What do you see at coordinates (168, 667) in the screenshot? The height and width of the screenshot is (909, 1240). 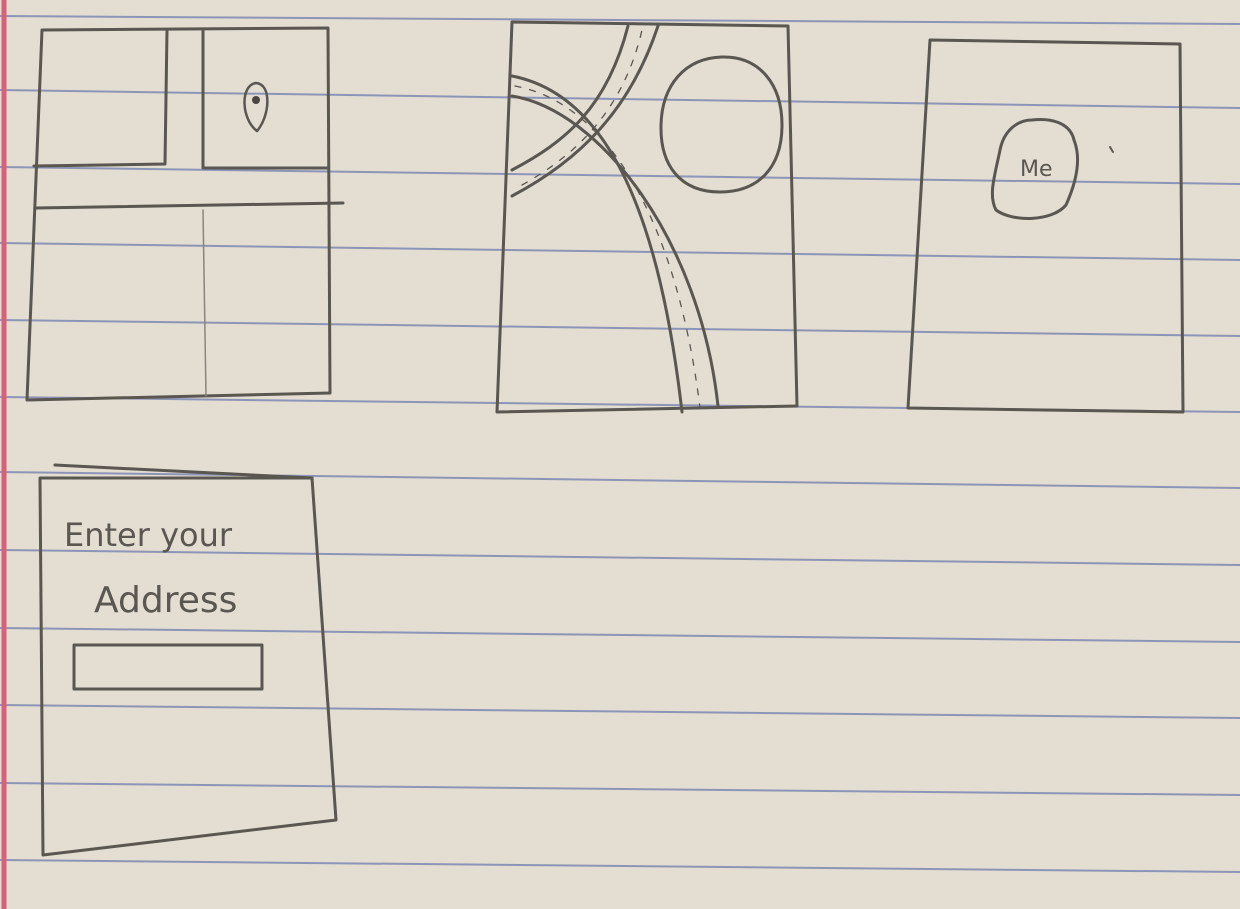 I see `address-input-sketch` at bounding box center [168, 667].